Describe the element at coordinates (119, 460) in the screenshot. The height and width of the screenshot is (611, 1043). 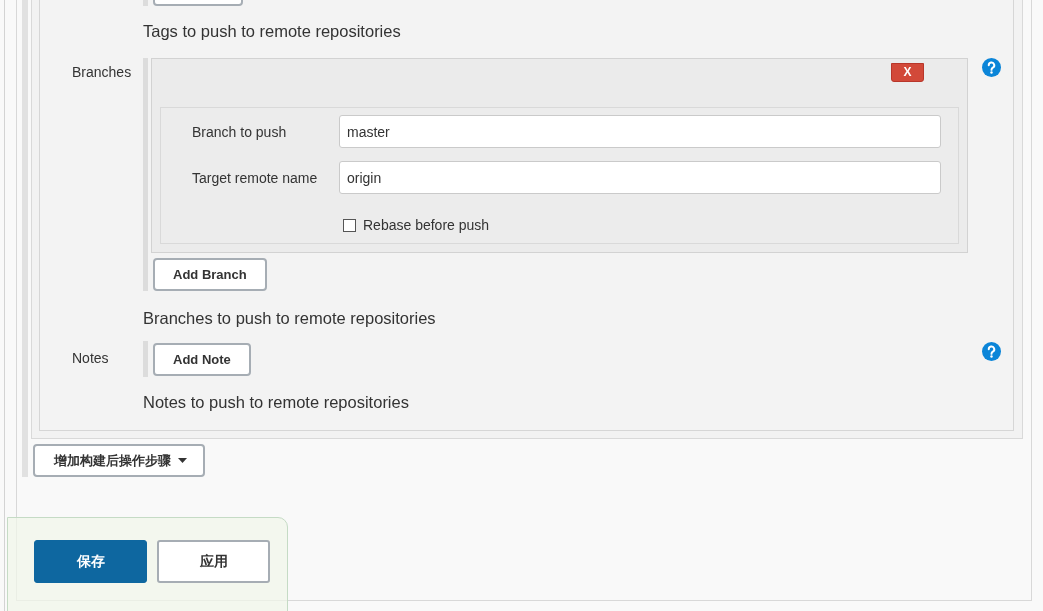
I see `add-step-dropdown: 增加构建后操作步骤` at that location.